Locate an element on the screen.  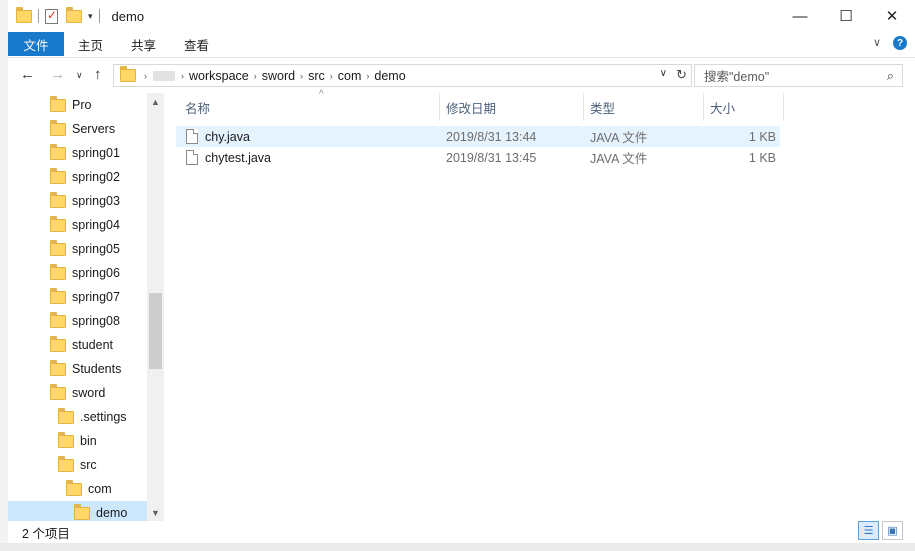
scroll-up-icon: ▲ is located at coordinates (155, 101).